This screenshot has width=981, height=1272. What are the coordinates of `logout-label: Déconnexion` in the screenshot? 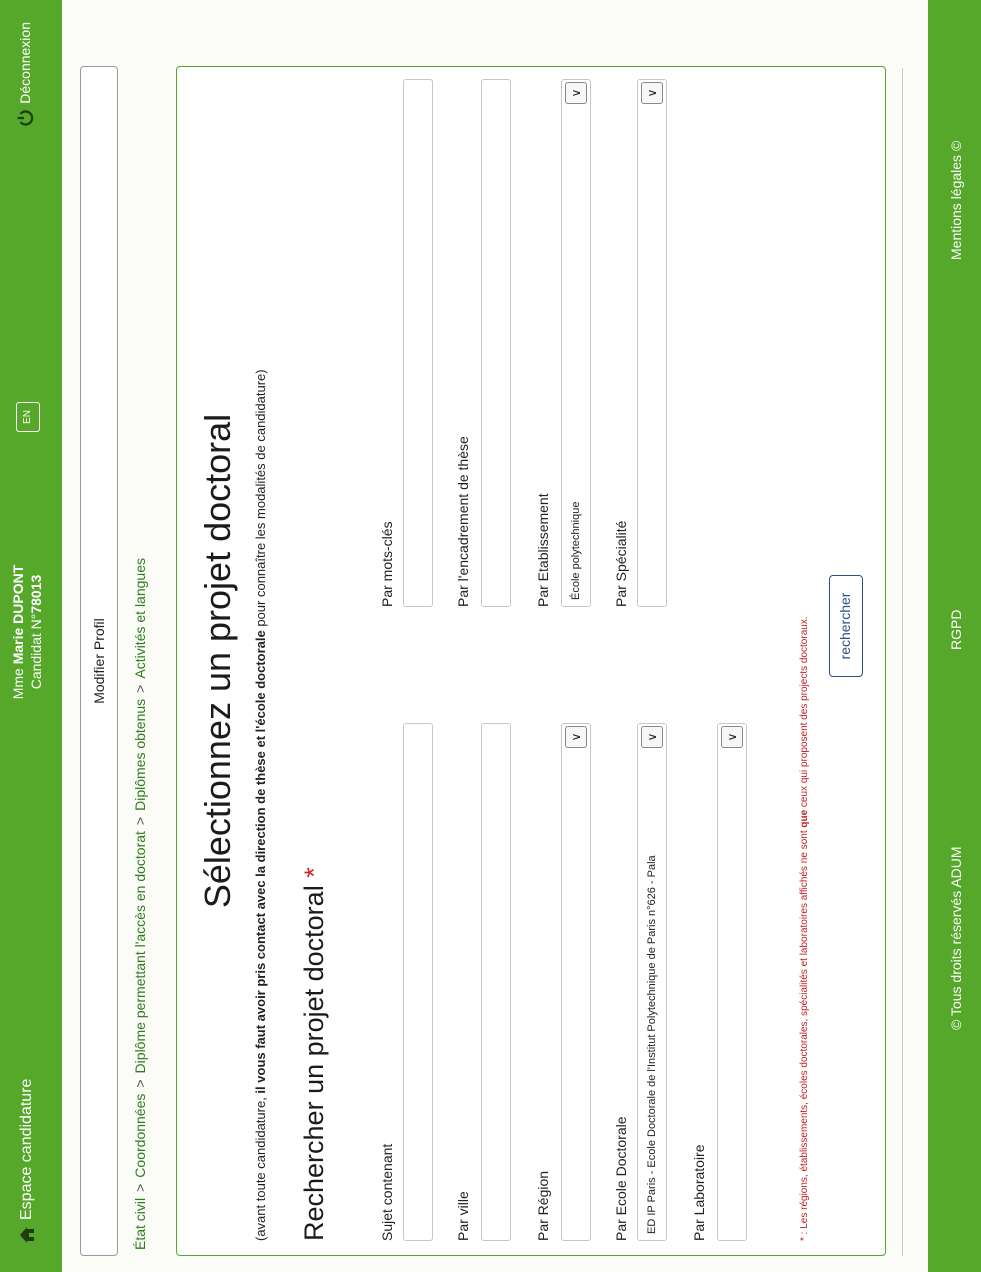 It's located at (25, 63).